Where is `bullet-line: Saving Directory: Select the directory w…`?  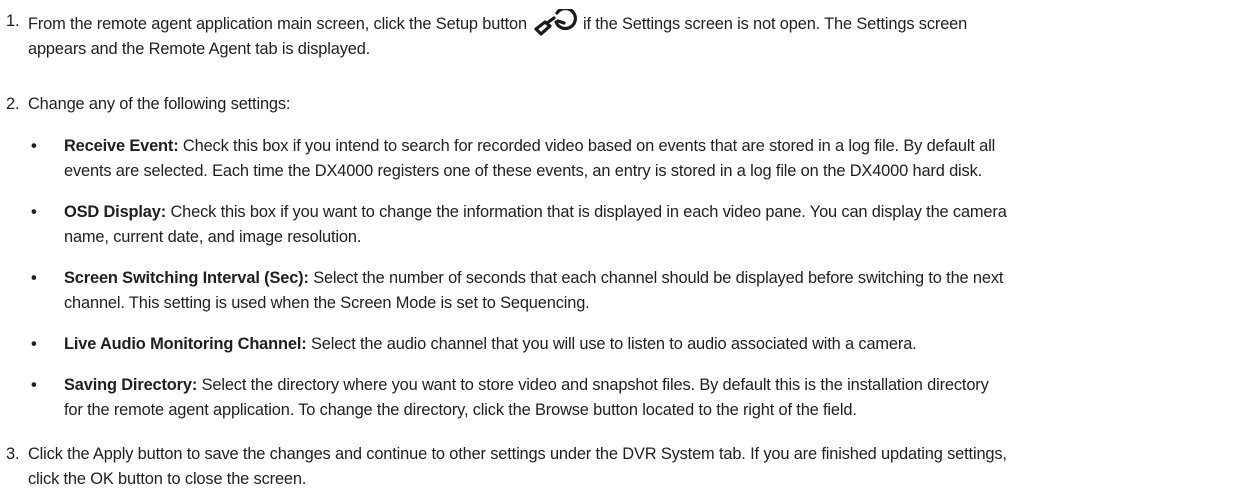
bullet-line: Saving Directory: Select the directory w… is located at coordinates (654, 385).